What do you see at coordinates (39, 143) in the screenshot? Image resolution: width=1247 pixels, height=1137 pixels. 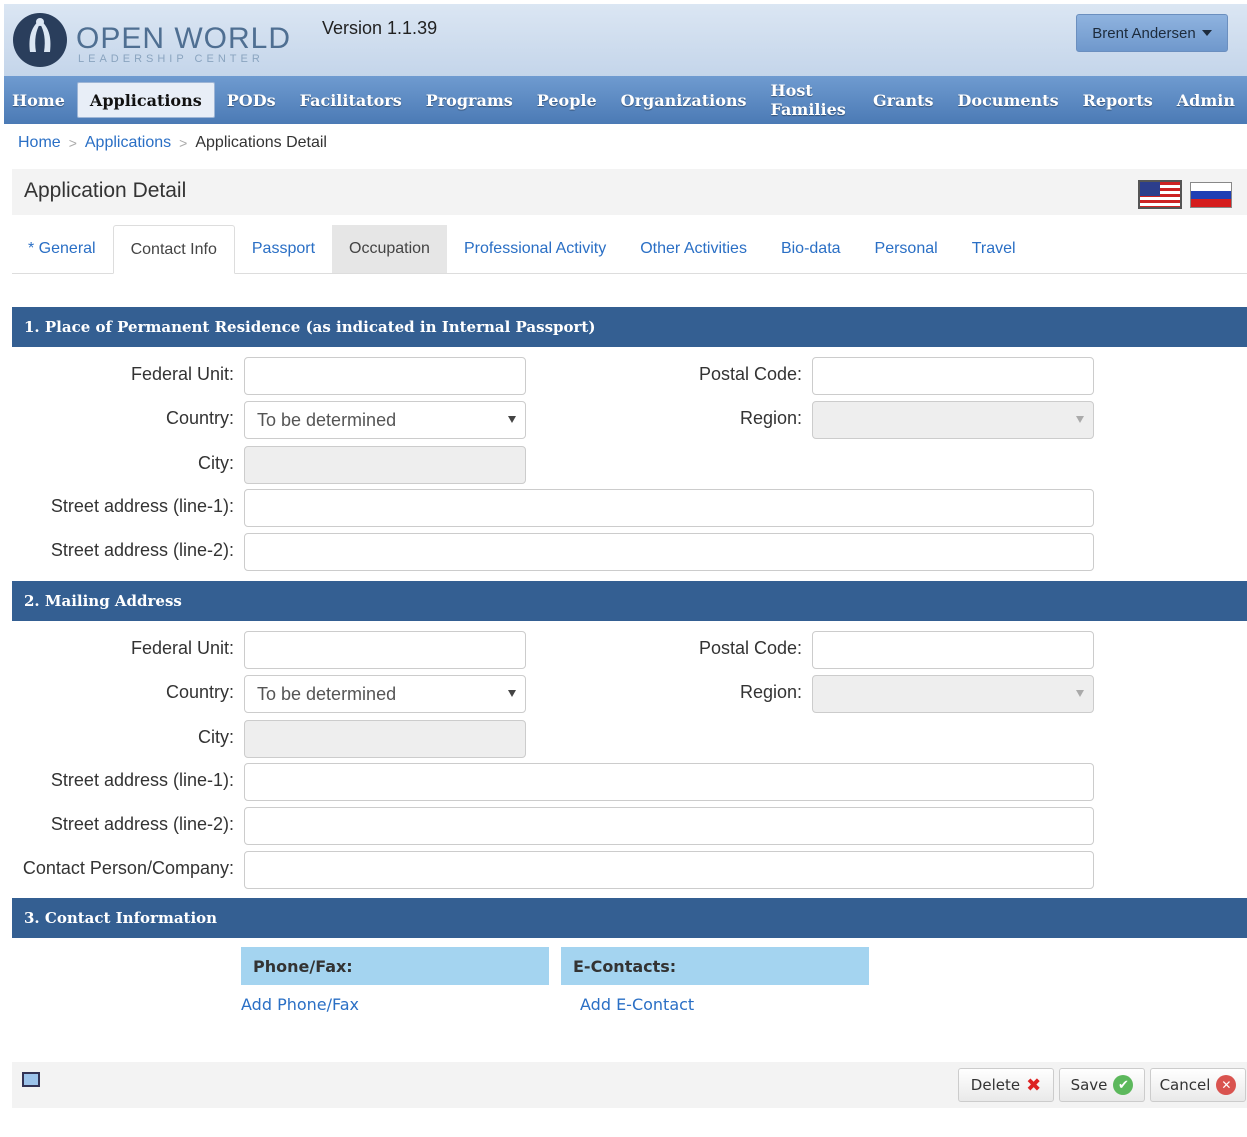 I see `breadcrumb-home: Home` at bounding box center [39, 143].